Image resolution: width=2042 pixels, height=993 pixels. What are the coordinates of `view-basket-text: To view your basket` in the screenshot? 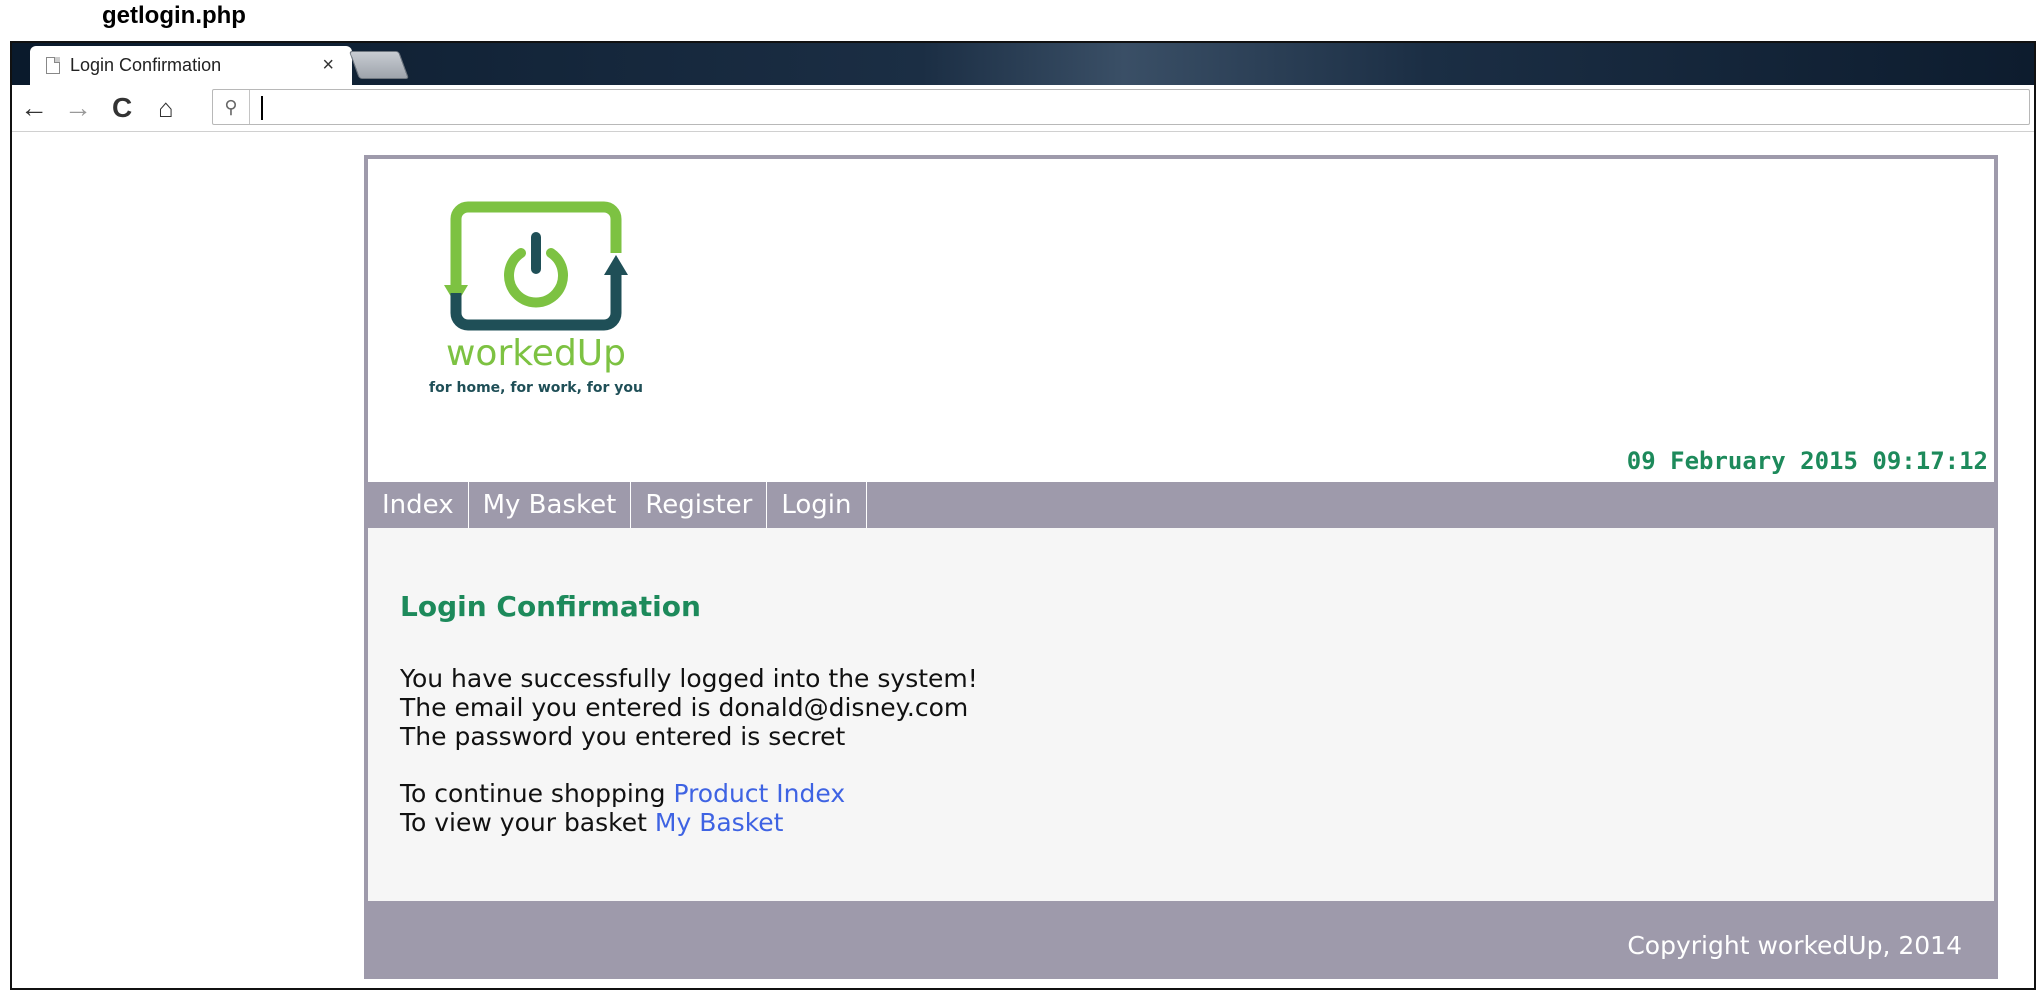 It's located at (523, 822).